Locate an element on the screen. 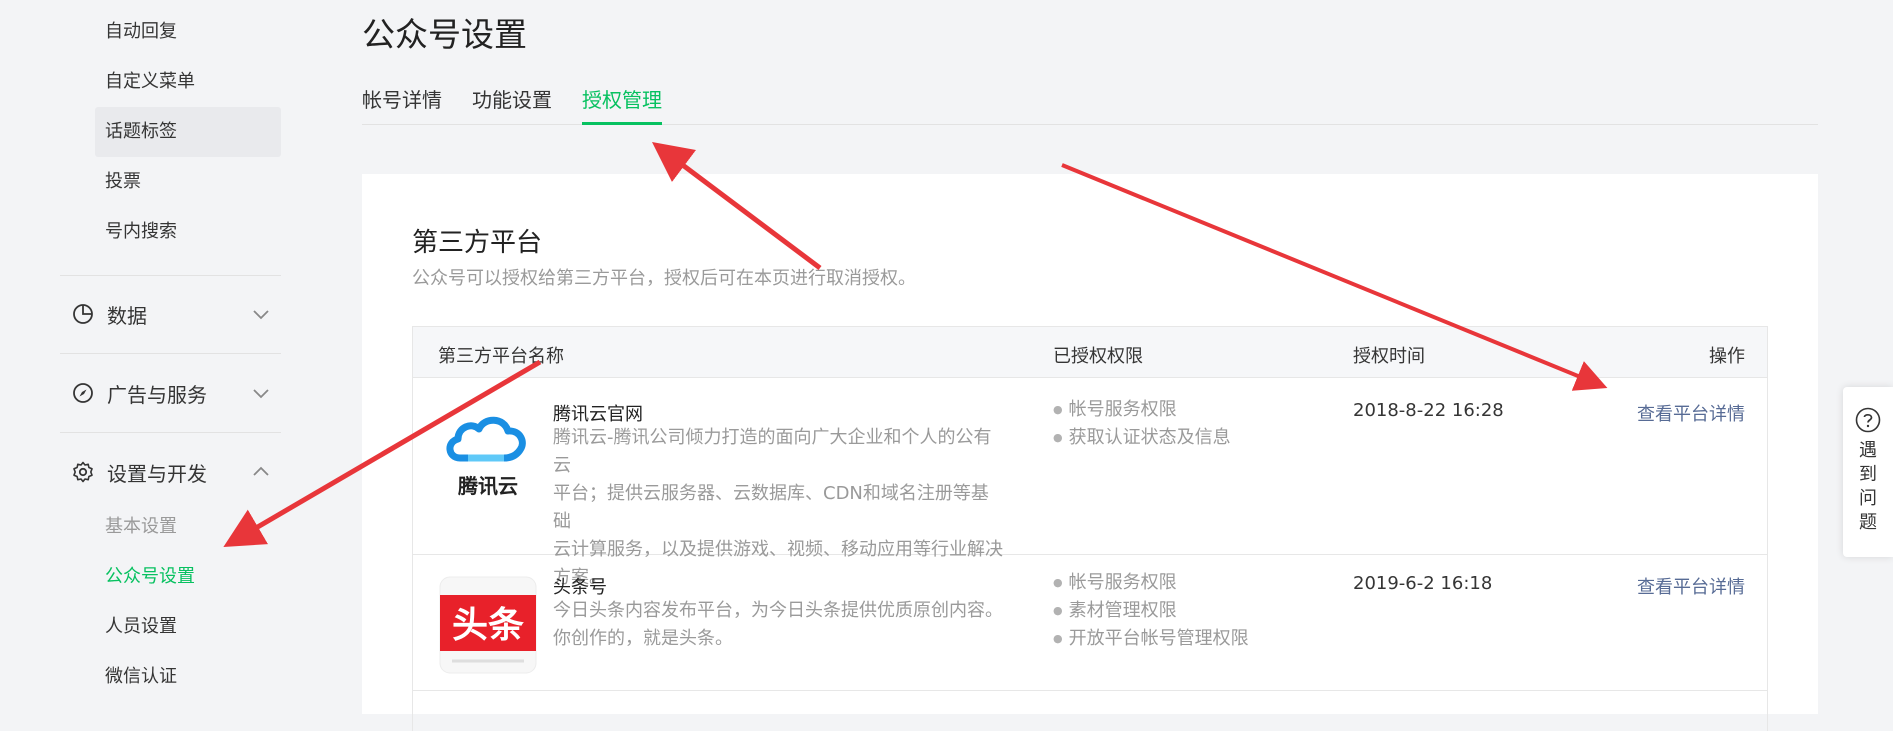 The image size is (1893, 731). page-title: 公众号设置 is located at coordinates (444, 34).